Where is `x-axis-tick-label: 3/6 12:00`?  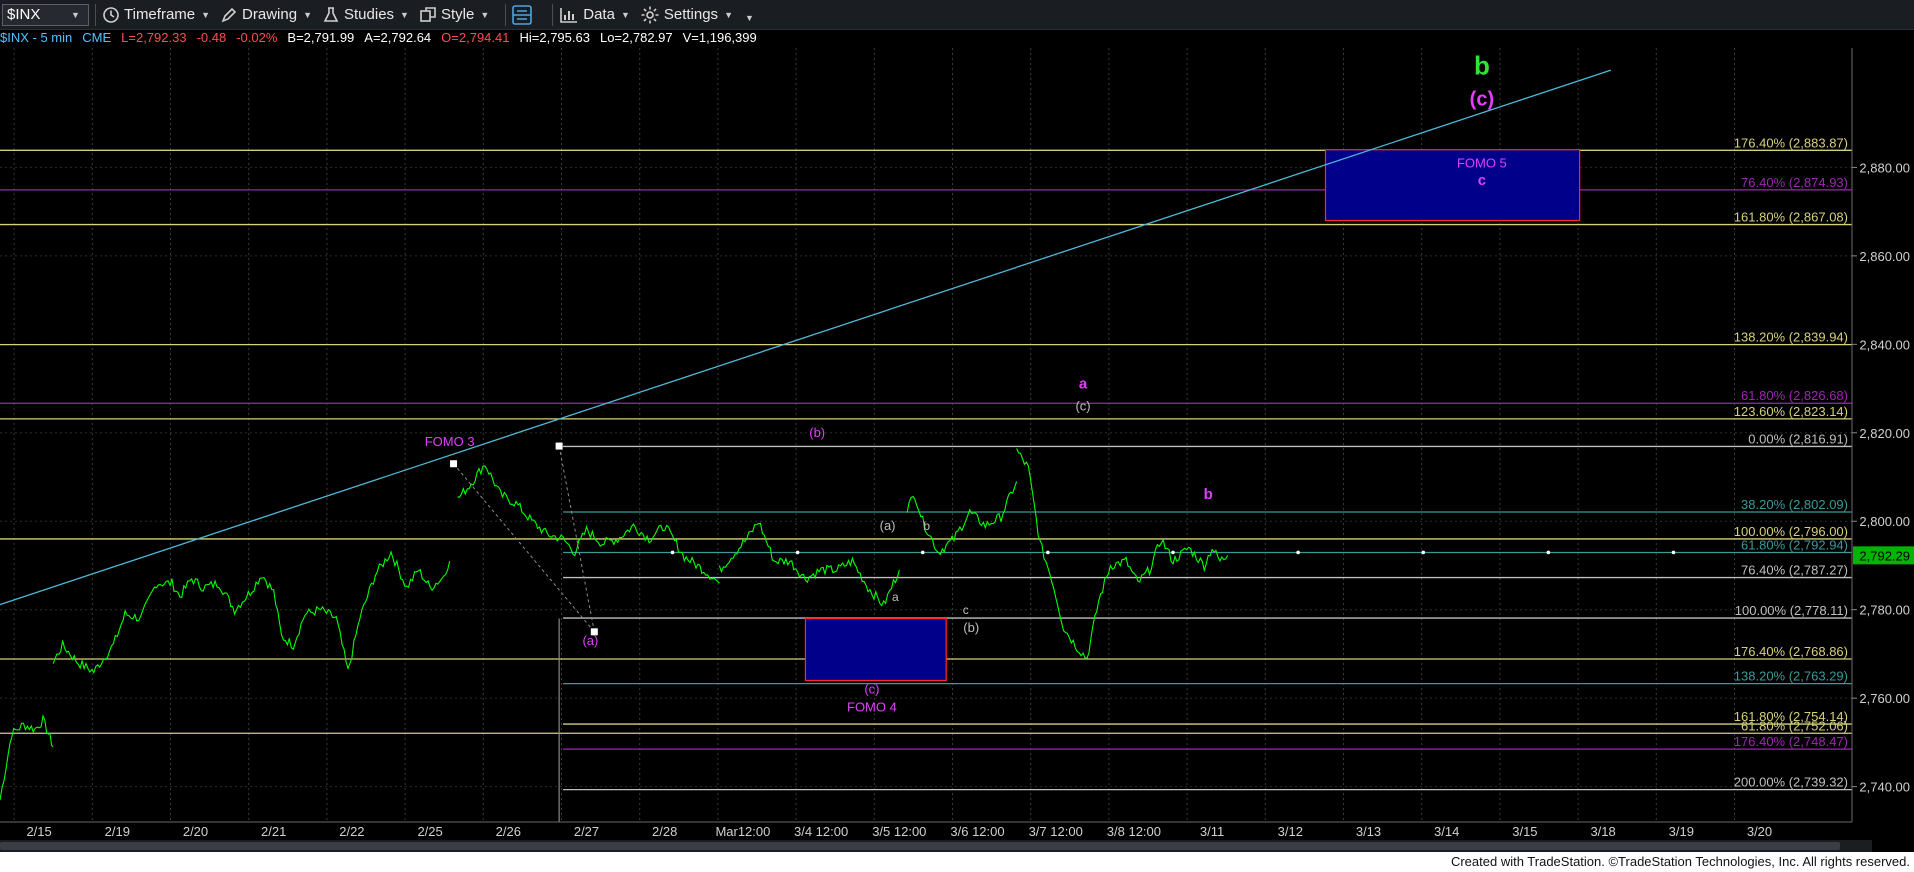
x-axis-tick-label: 3/6 12:00 is located at coordinates (977, 831).